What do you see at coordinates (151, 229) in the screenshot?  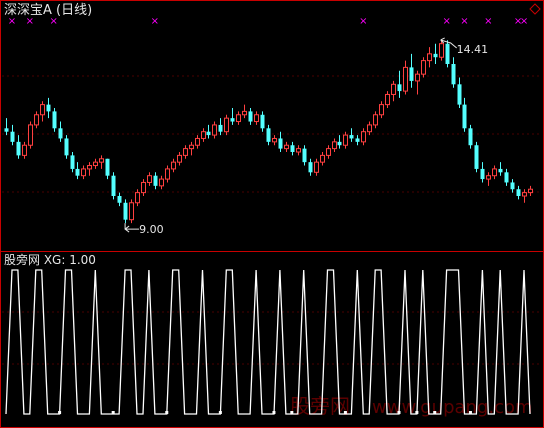 I see `low-label: 9.00` at bounding box center [151, 229].